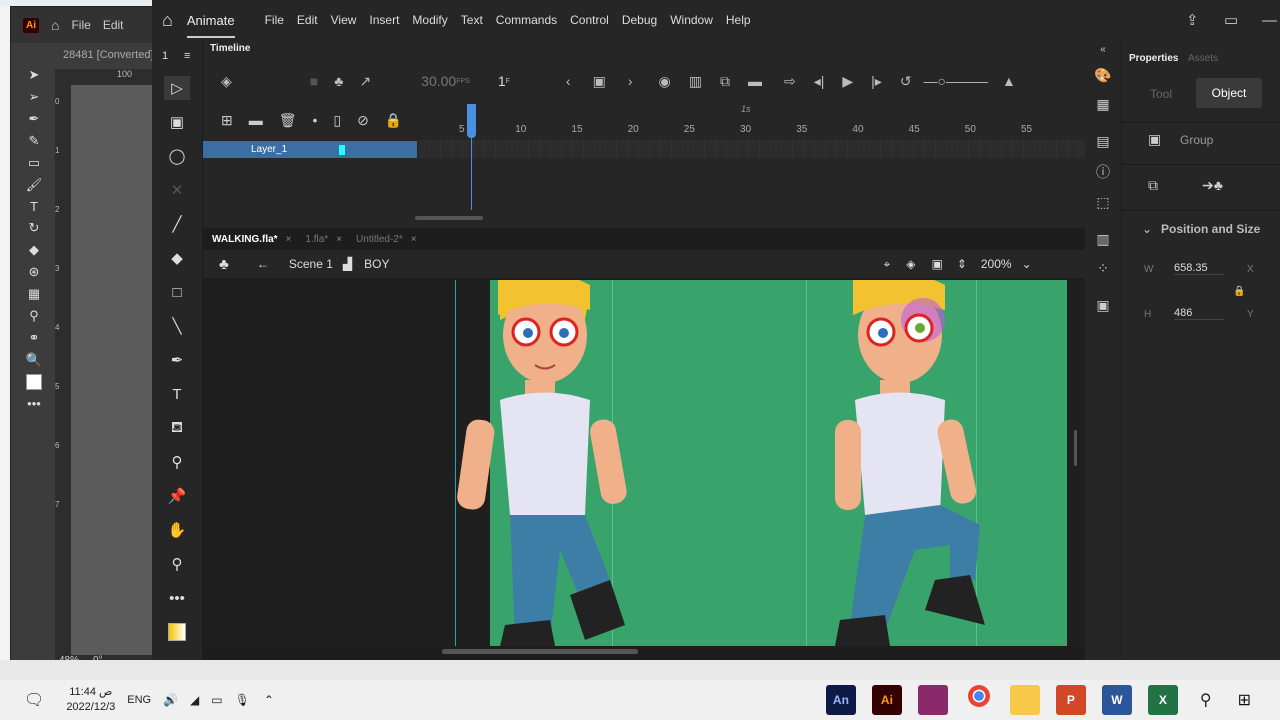 The image size is (1280, 720). Describe the element at coordinates (1199, 313) in the screenshot. I see `height-field: 486` at that location.